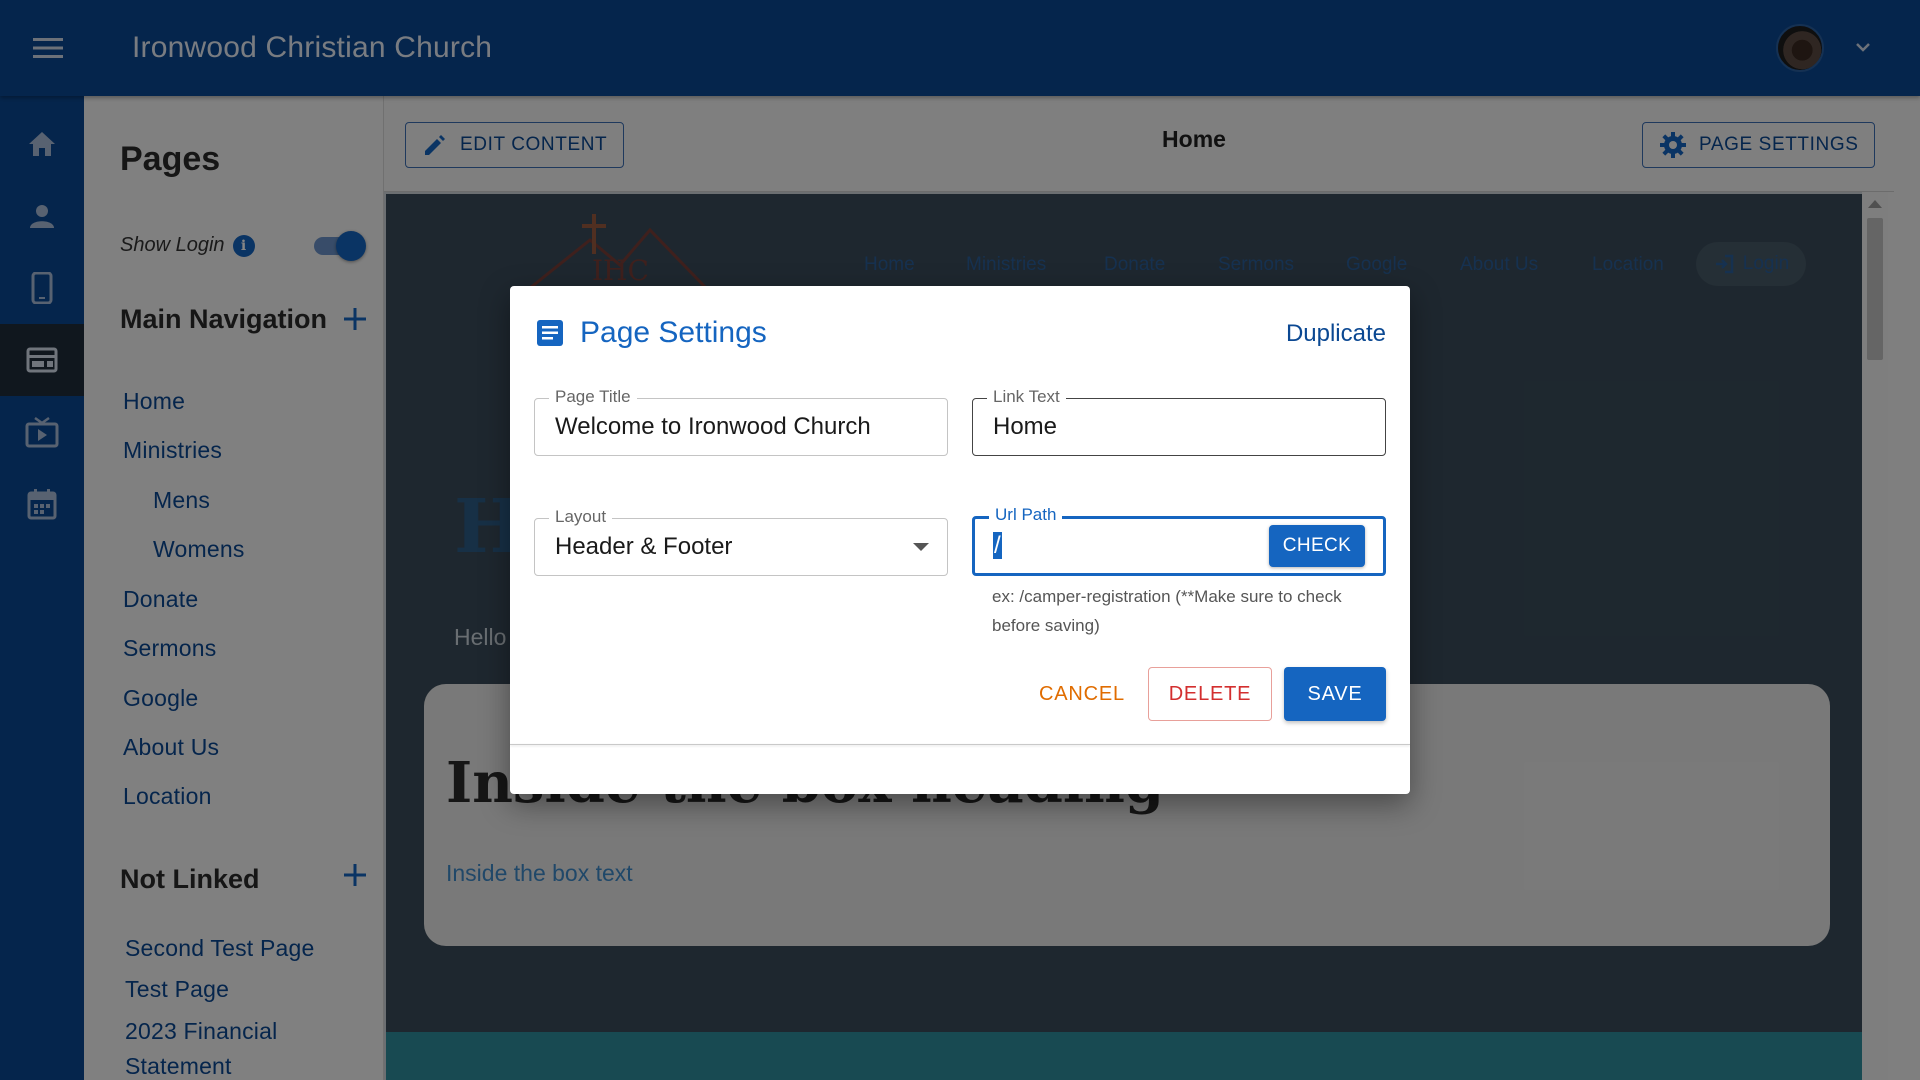  What do you see at coordinates (1179, 421) in the screenshot?
I see `link-text-field: Link Text Home` at bounding box center [1179, 421].